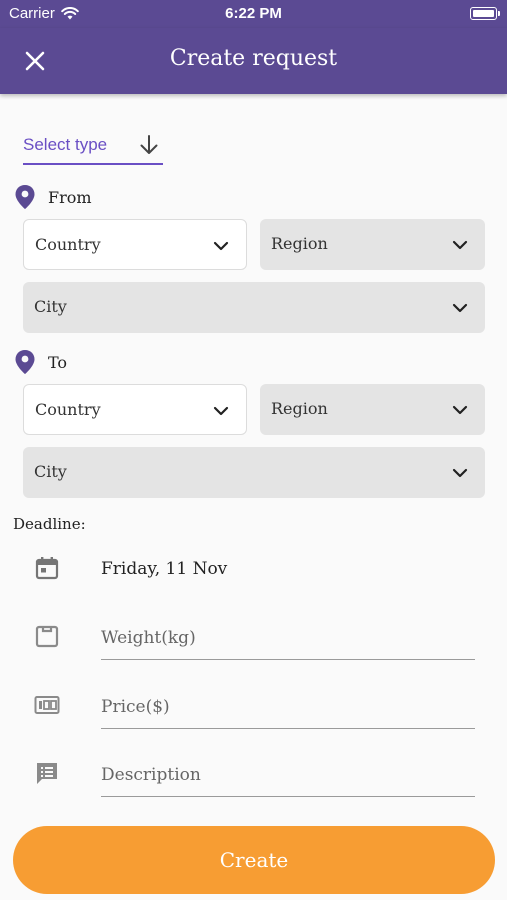 The image size is (507, 900). I want to click on deadline-date: Friday, 11 Nov, so click(164, 569).